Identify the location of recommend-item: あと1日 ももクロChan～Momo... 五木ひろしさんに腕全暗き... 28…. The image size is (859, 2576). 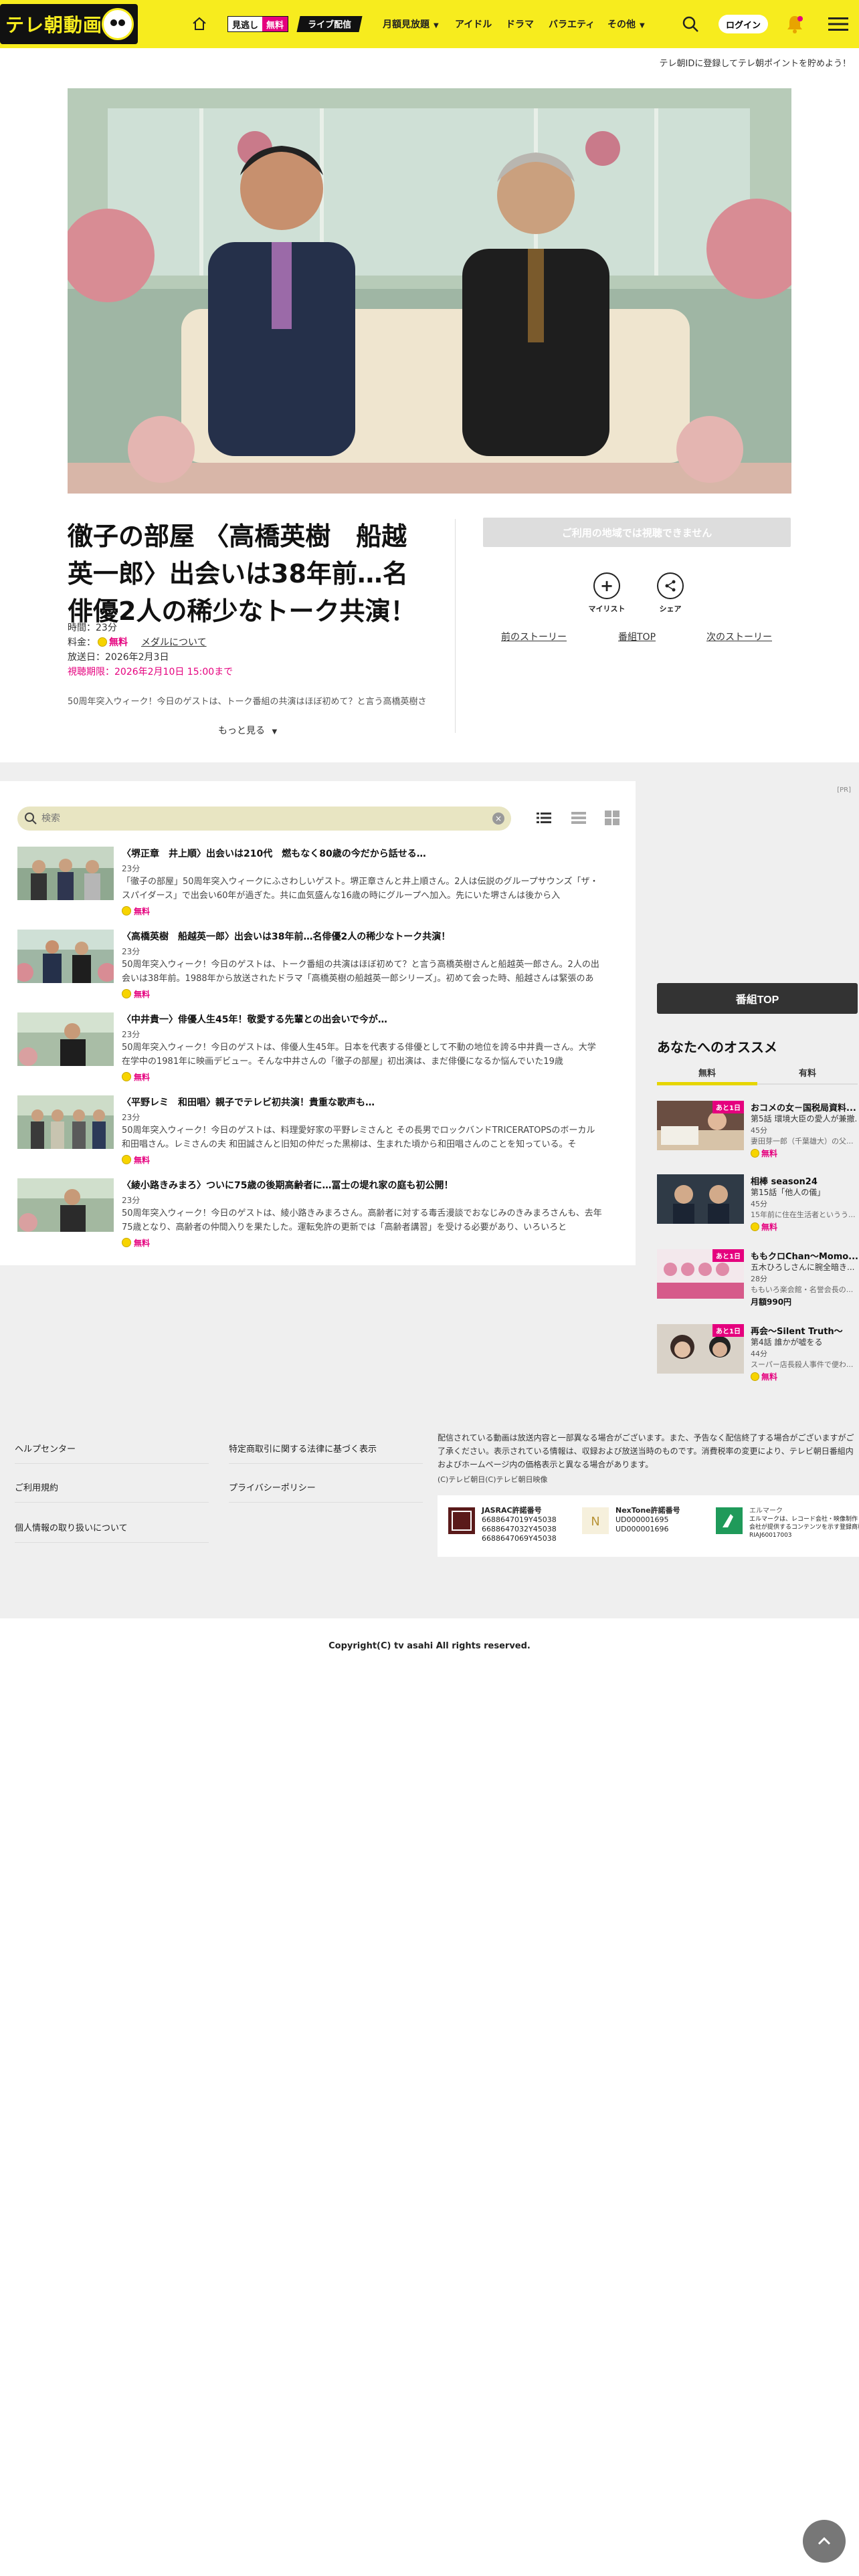
(757, 1279).